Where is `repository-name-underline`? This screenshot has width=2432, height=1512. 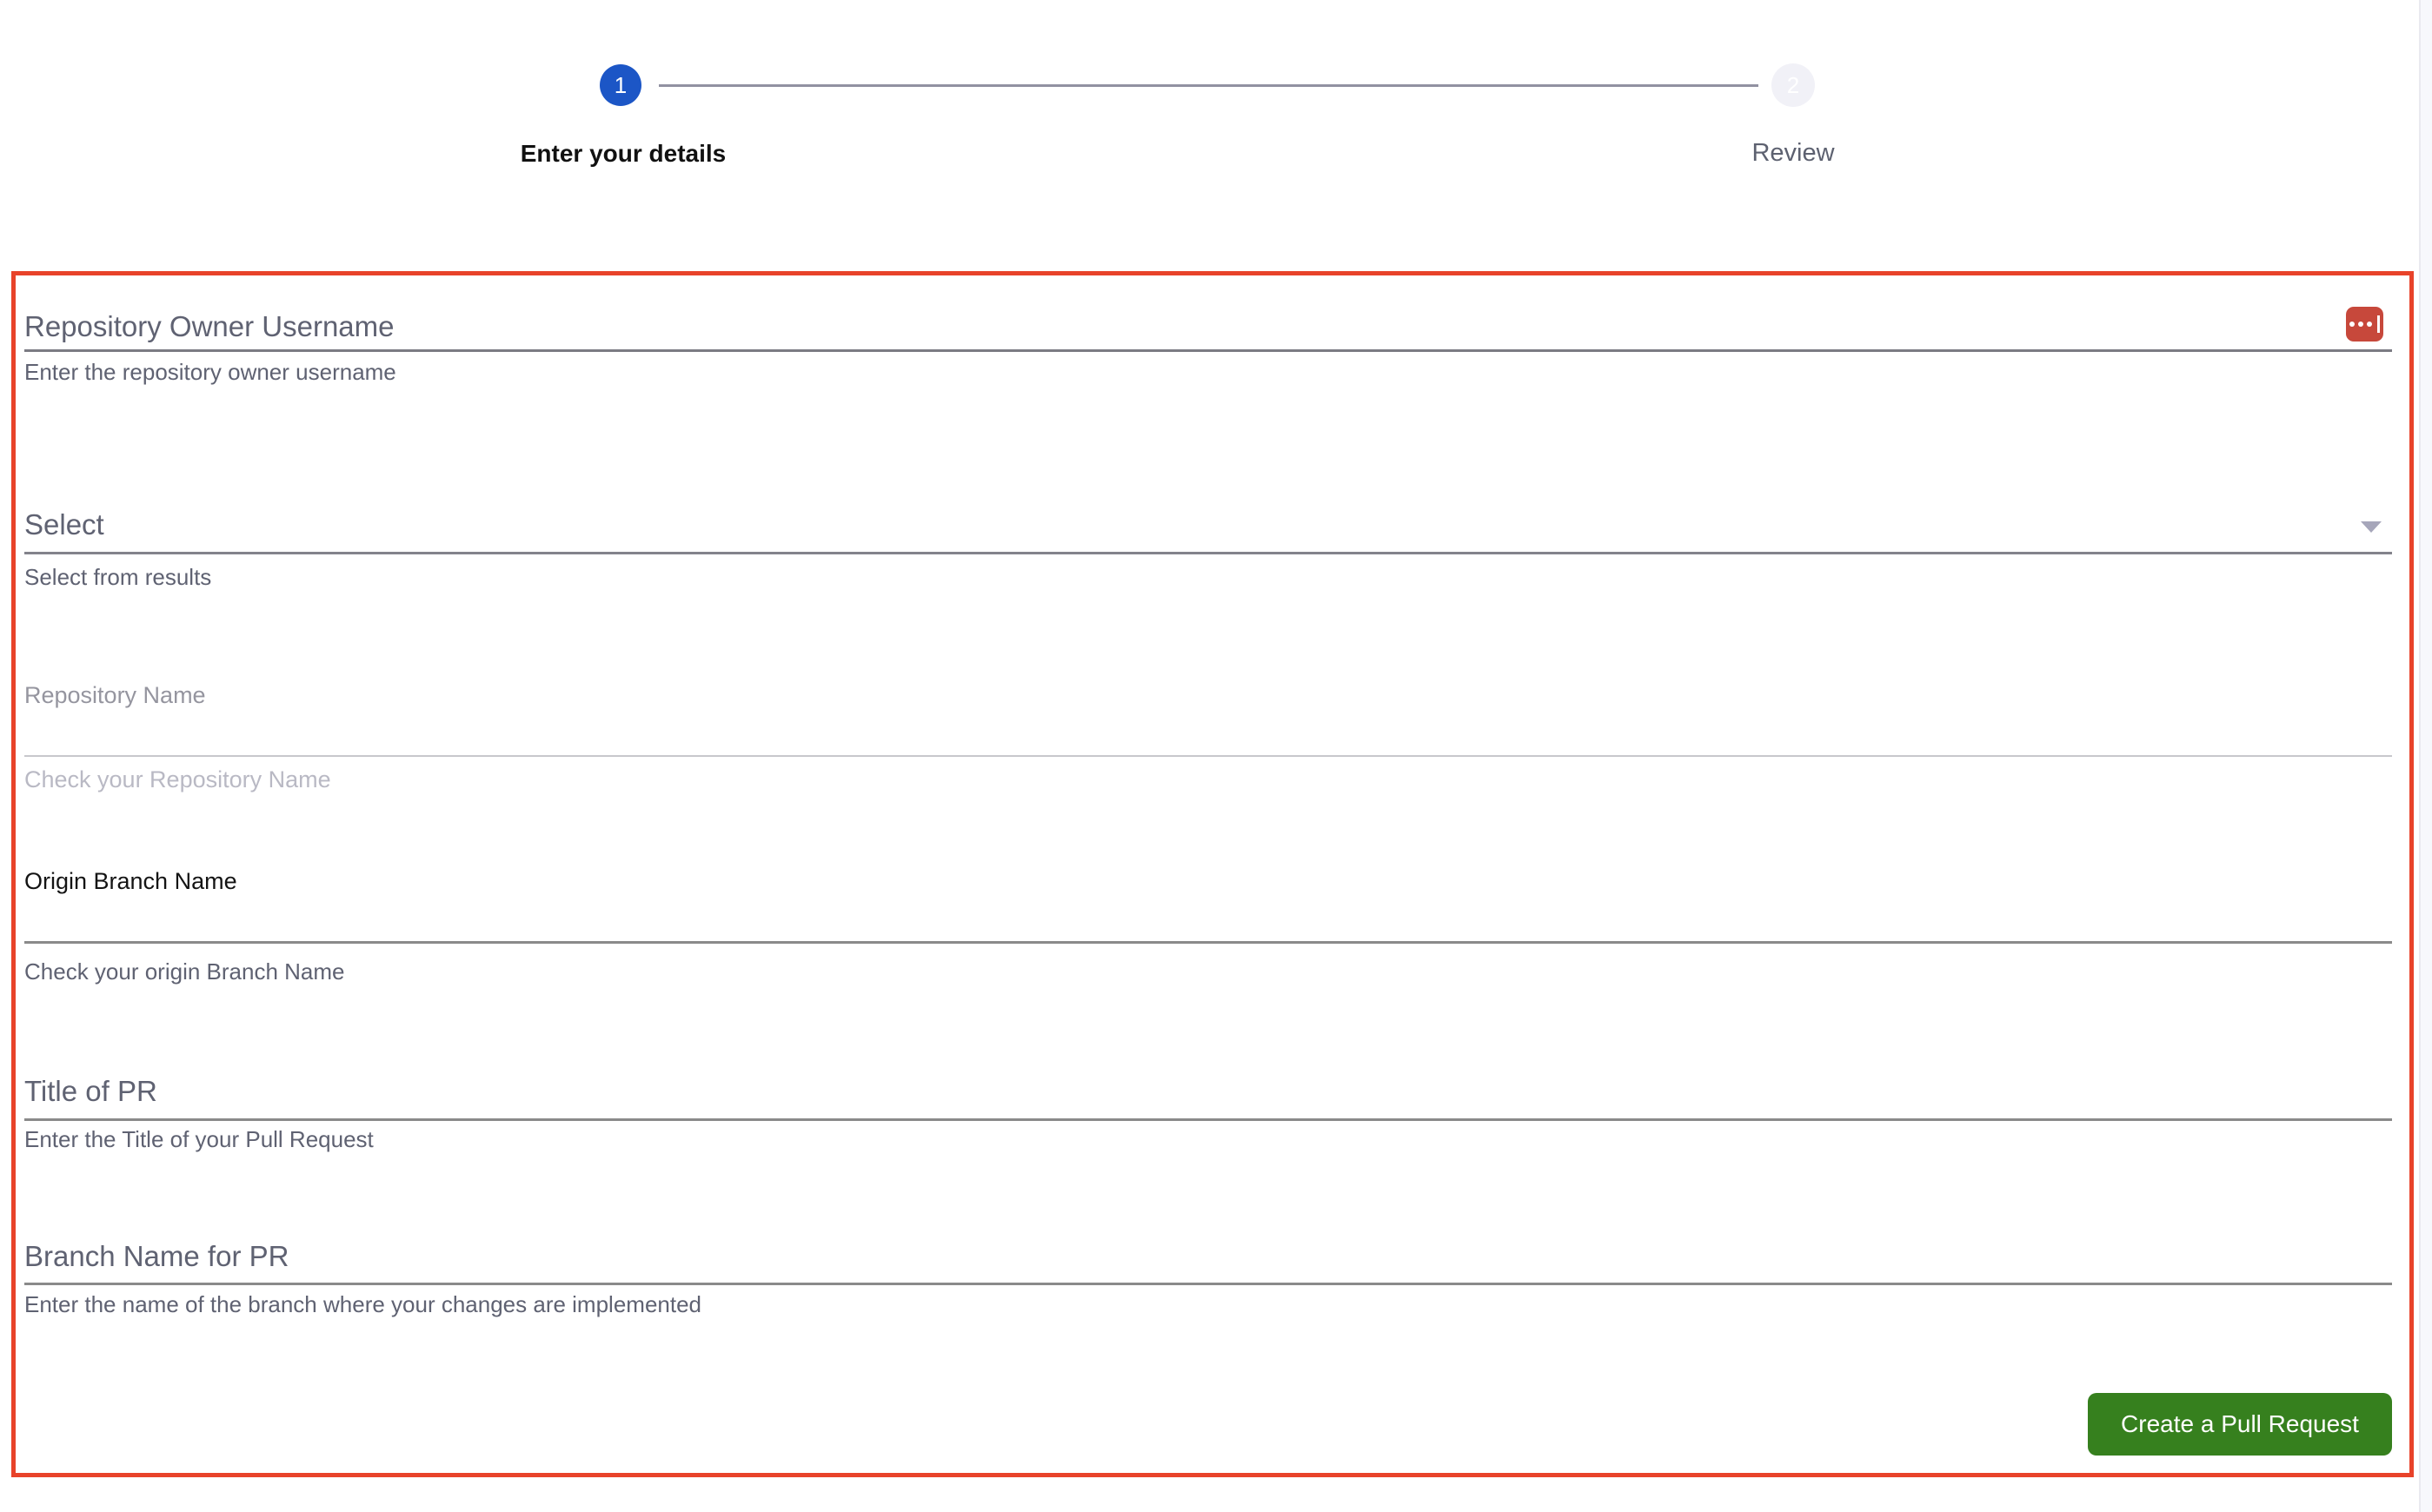 repository-name-underline is located at coordinates (1208, 756).